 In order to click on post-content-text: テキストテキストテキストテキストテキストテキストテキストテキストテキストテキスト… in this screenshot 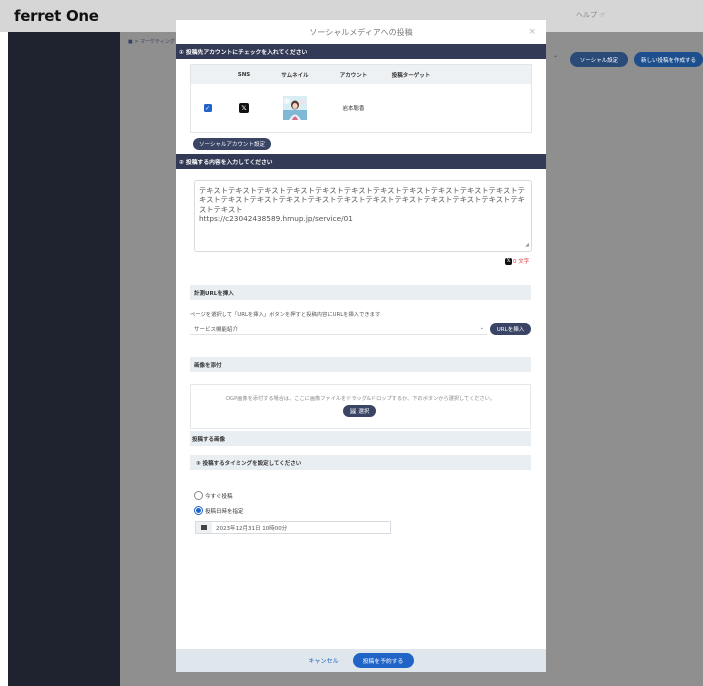, I will do `click(362, 205)`.